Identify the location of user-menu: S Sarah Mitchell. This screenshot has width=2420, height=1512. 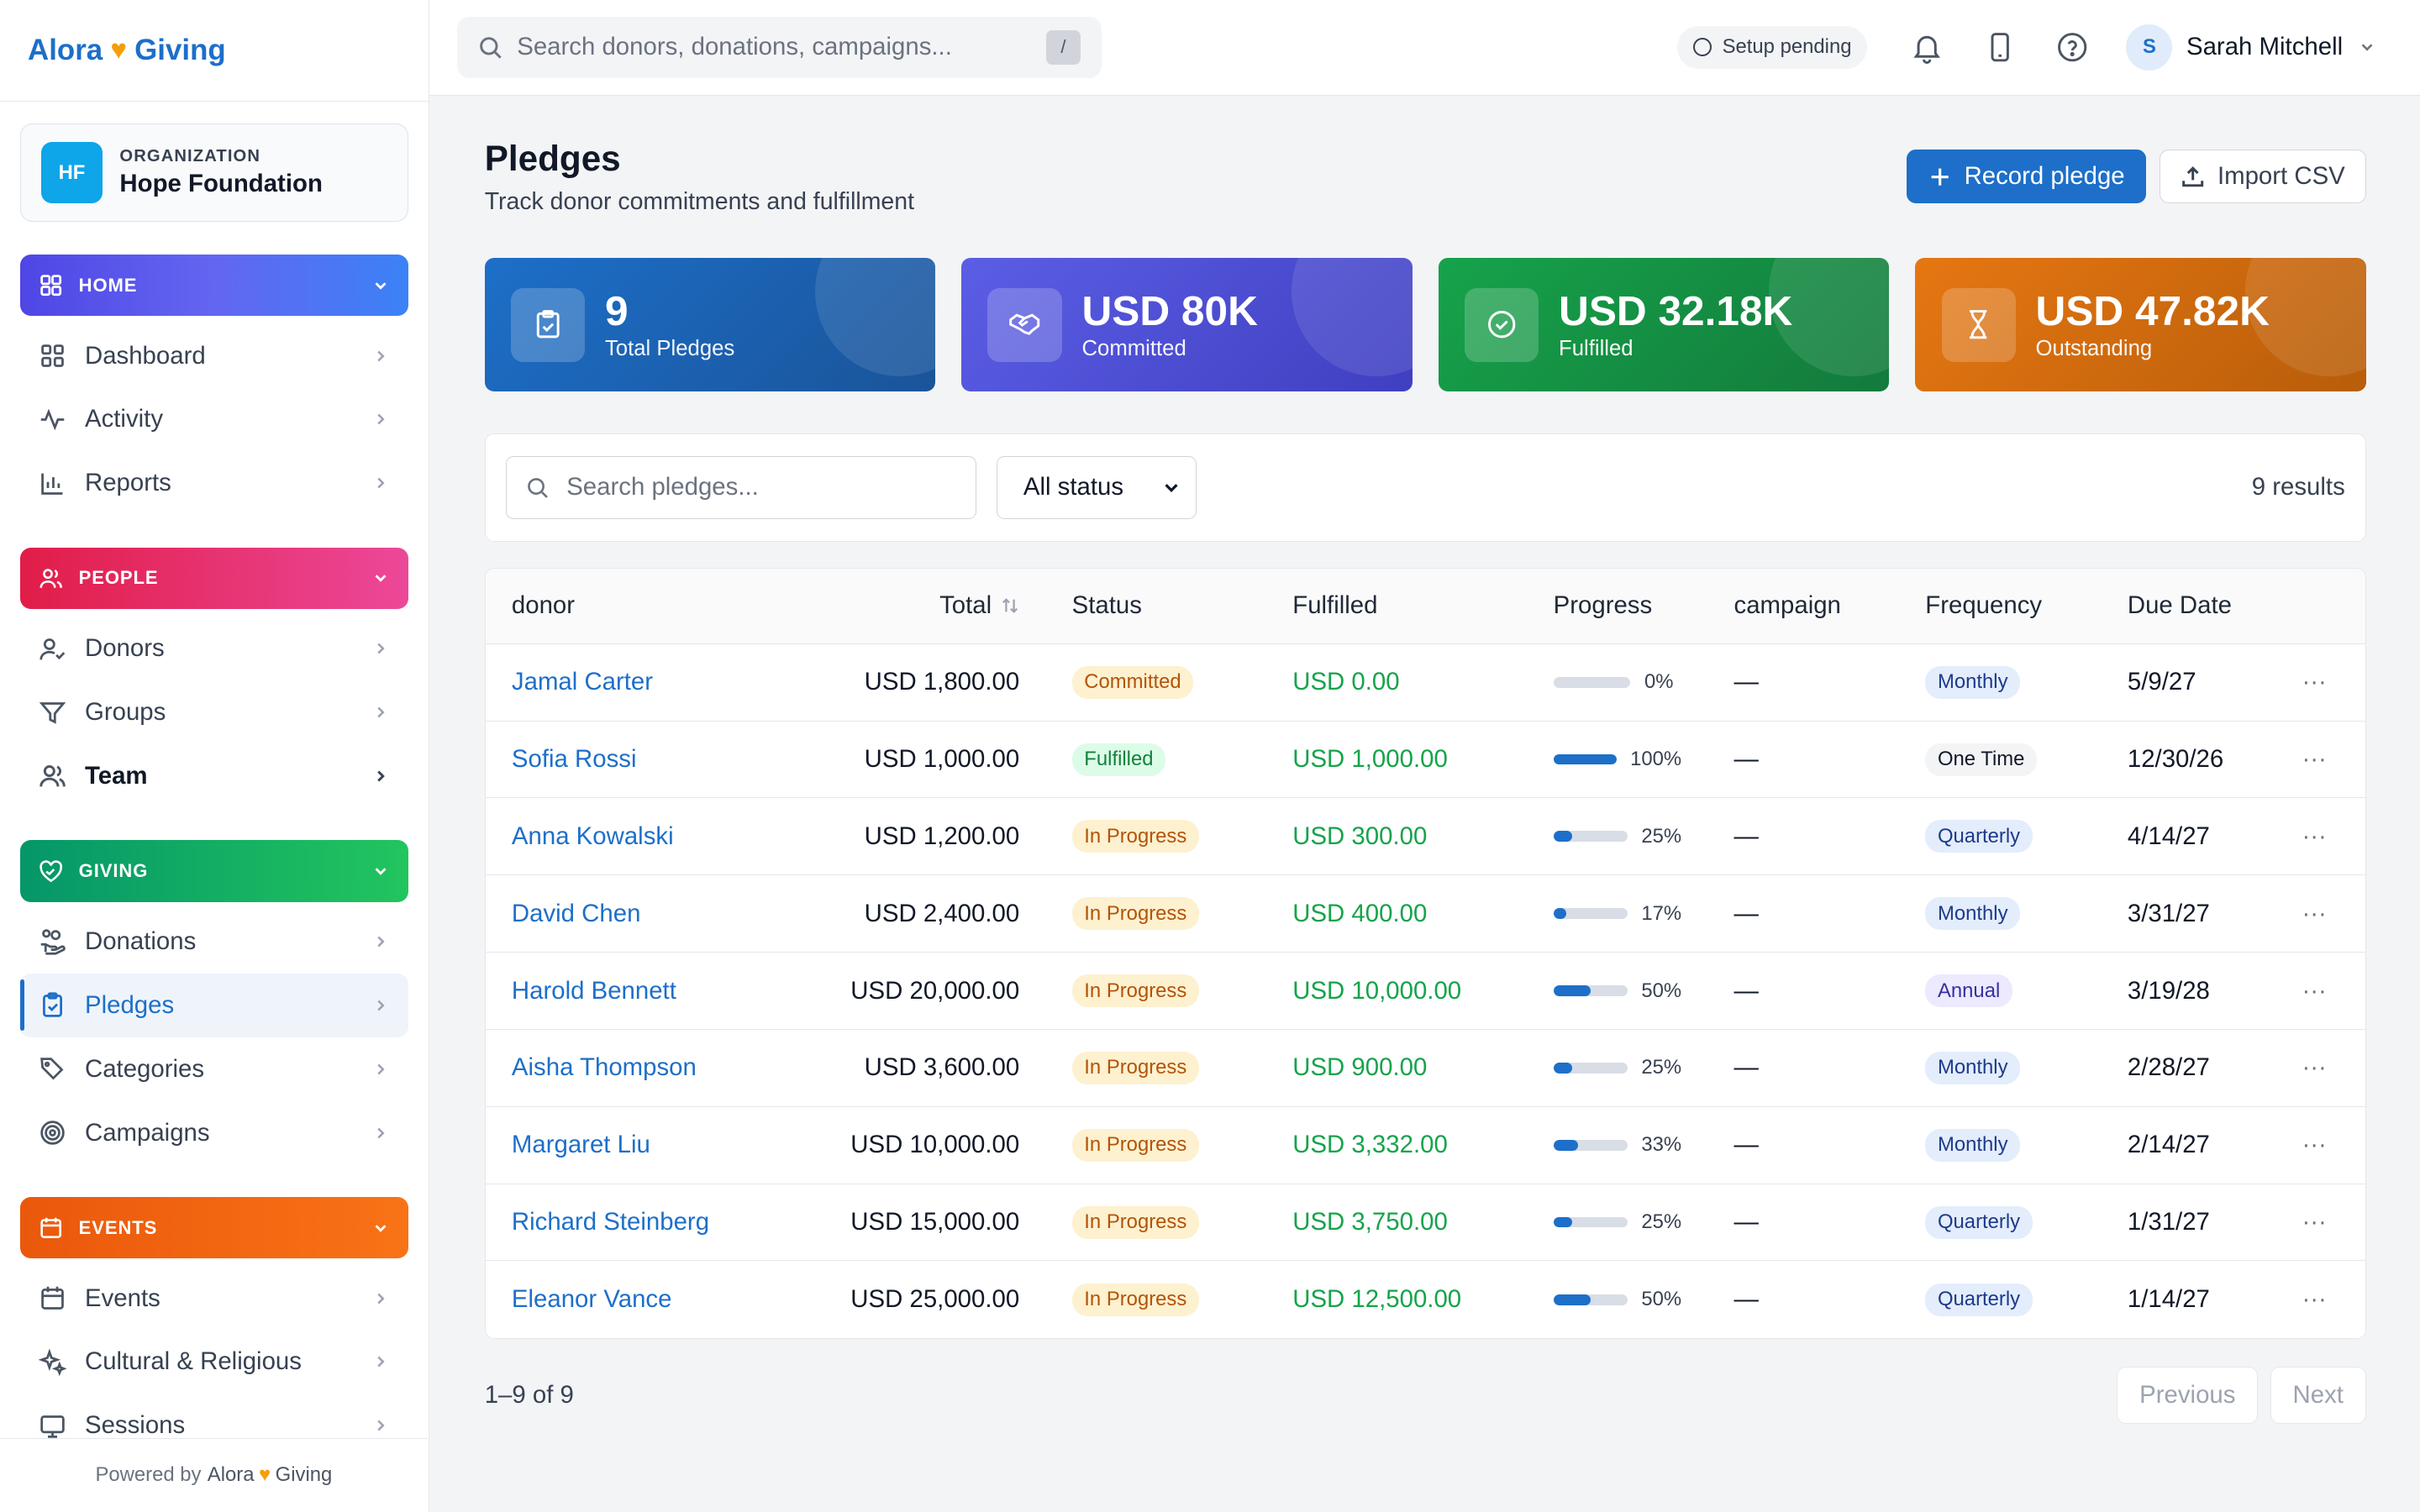
(2251, 47).